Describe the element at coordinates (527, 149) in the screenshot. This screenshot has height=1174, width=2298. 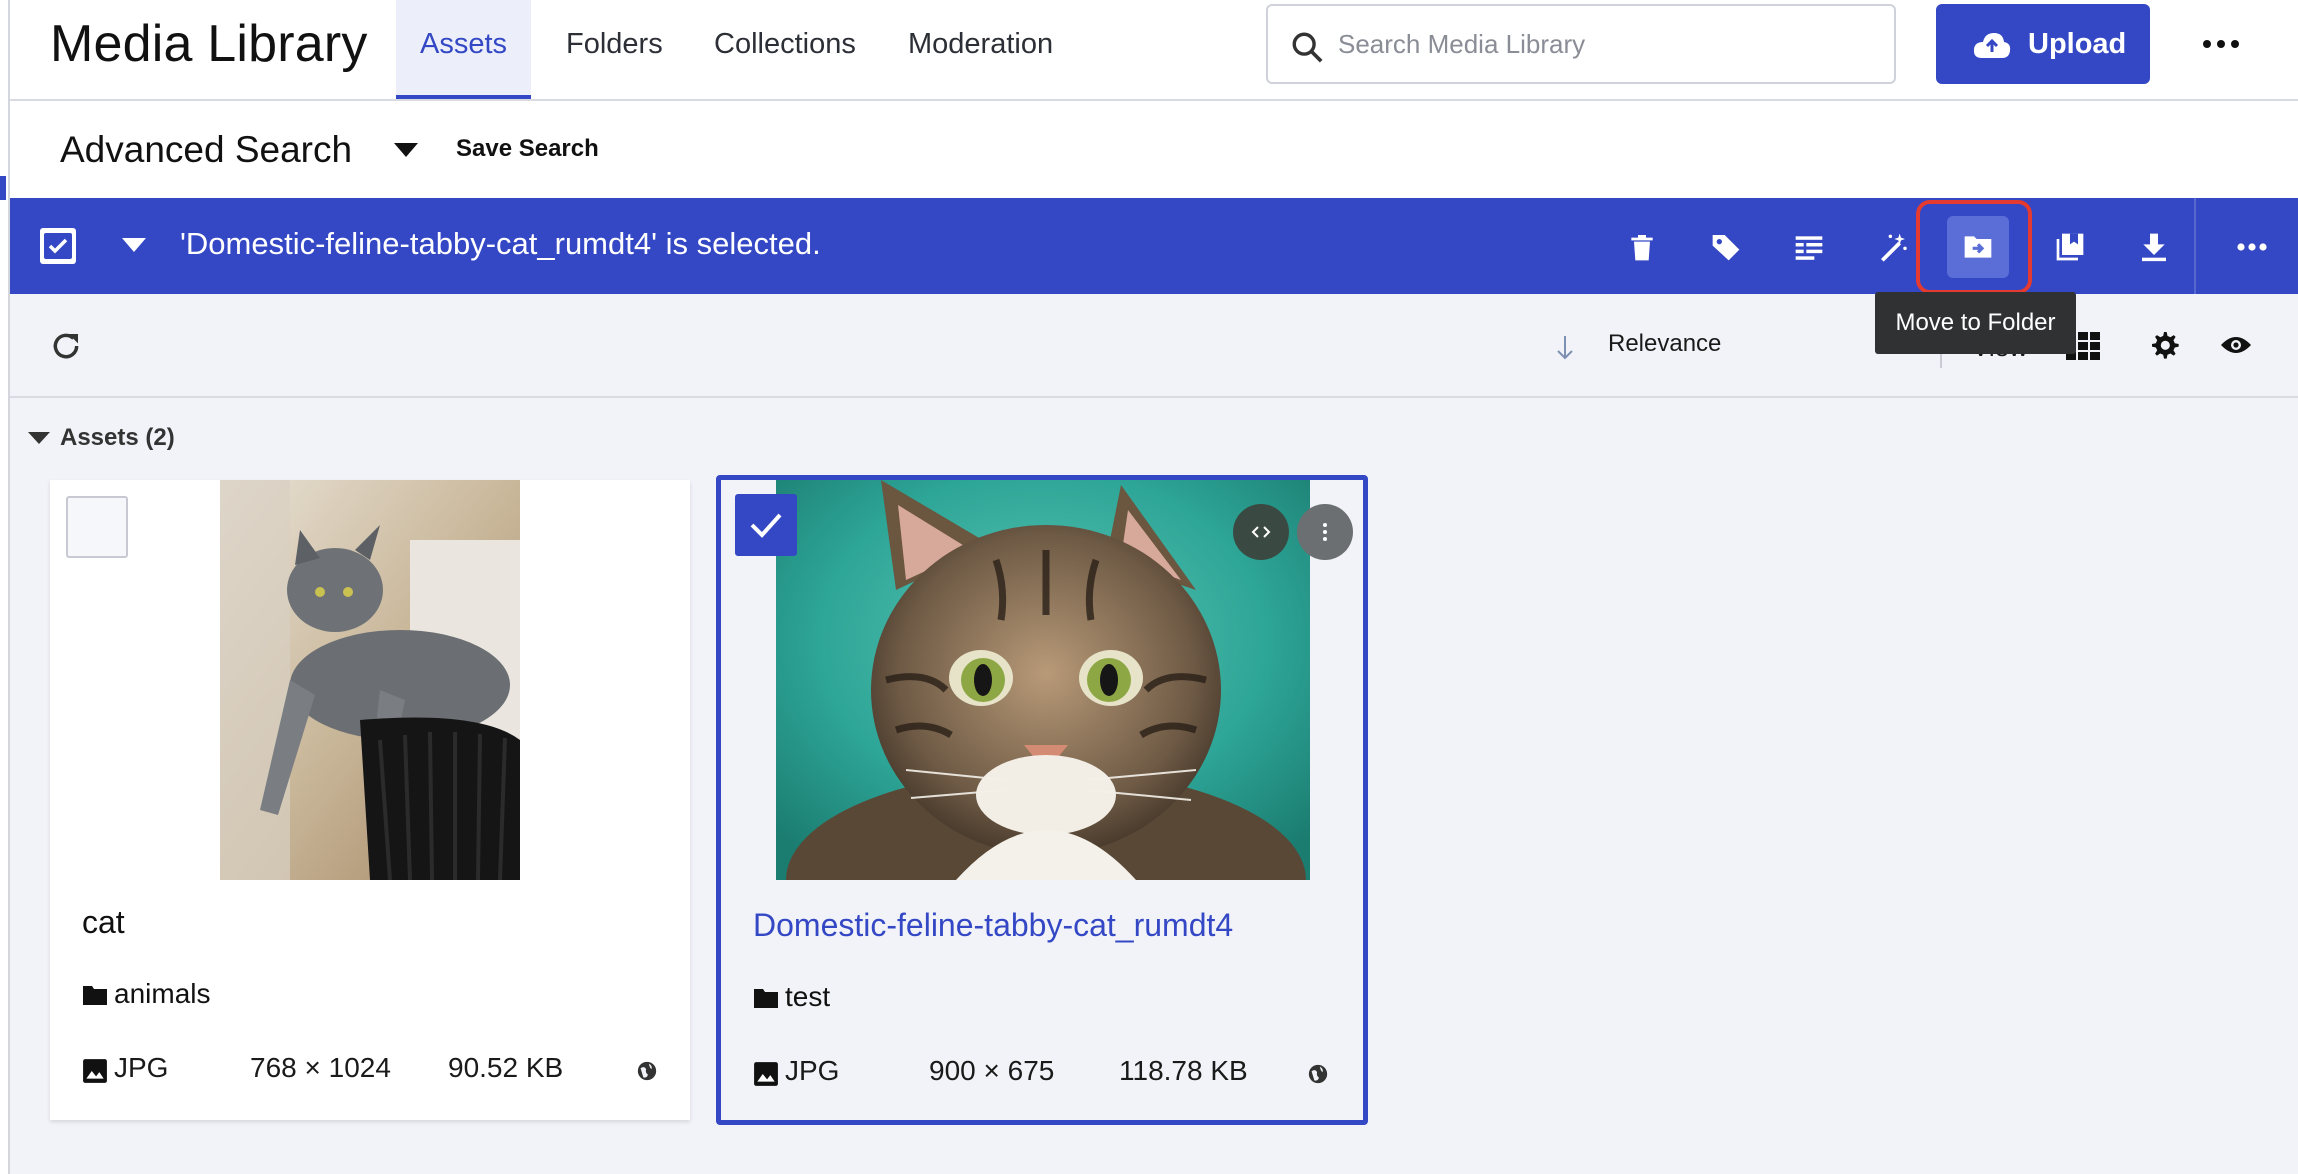
I see `save-search-button: Save Search` at that location.